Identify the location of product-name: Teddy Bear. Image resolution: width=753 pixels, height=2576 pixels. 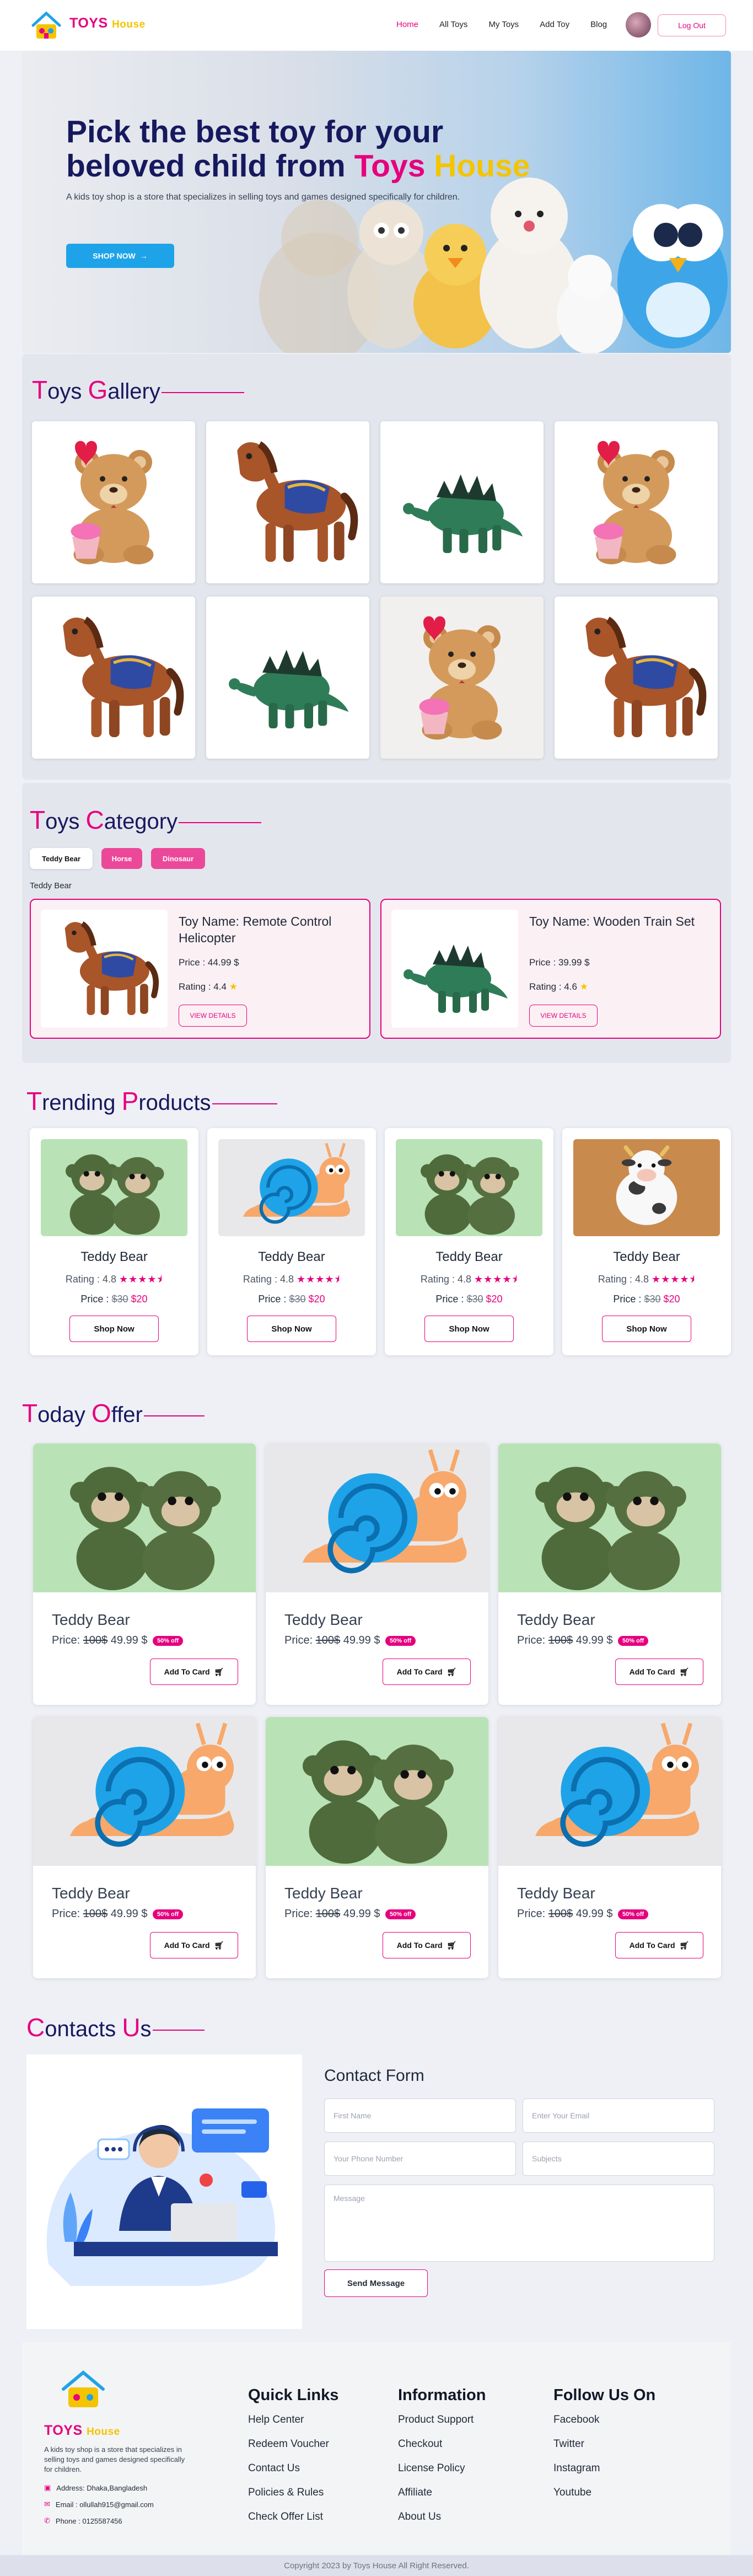
(291, 1256).